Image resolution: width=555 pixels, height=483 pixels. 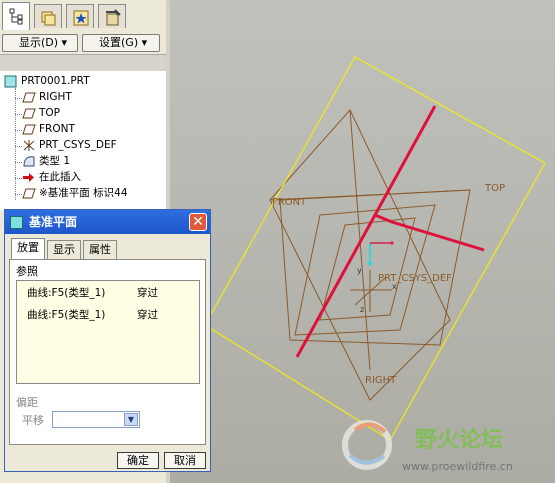 I want to click on tree-item-label: 类型 1, so click(x=55, y=161).